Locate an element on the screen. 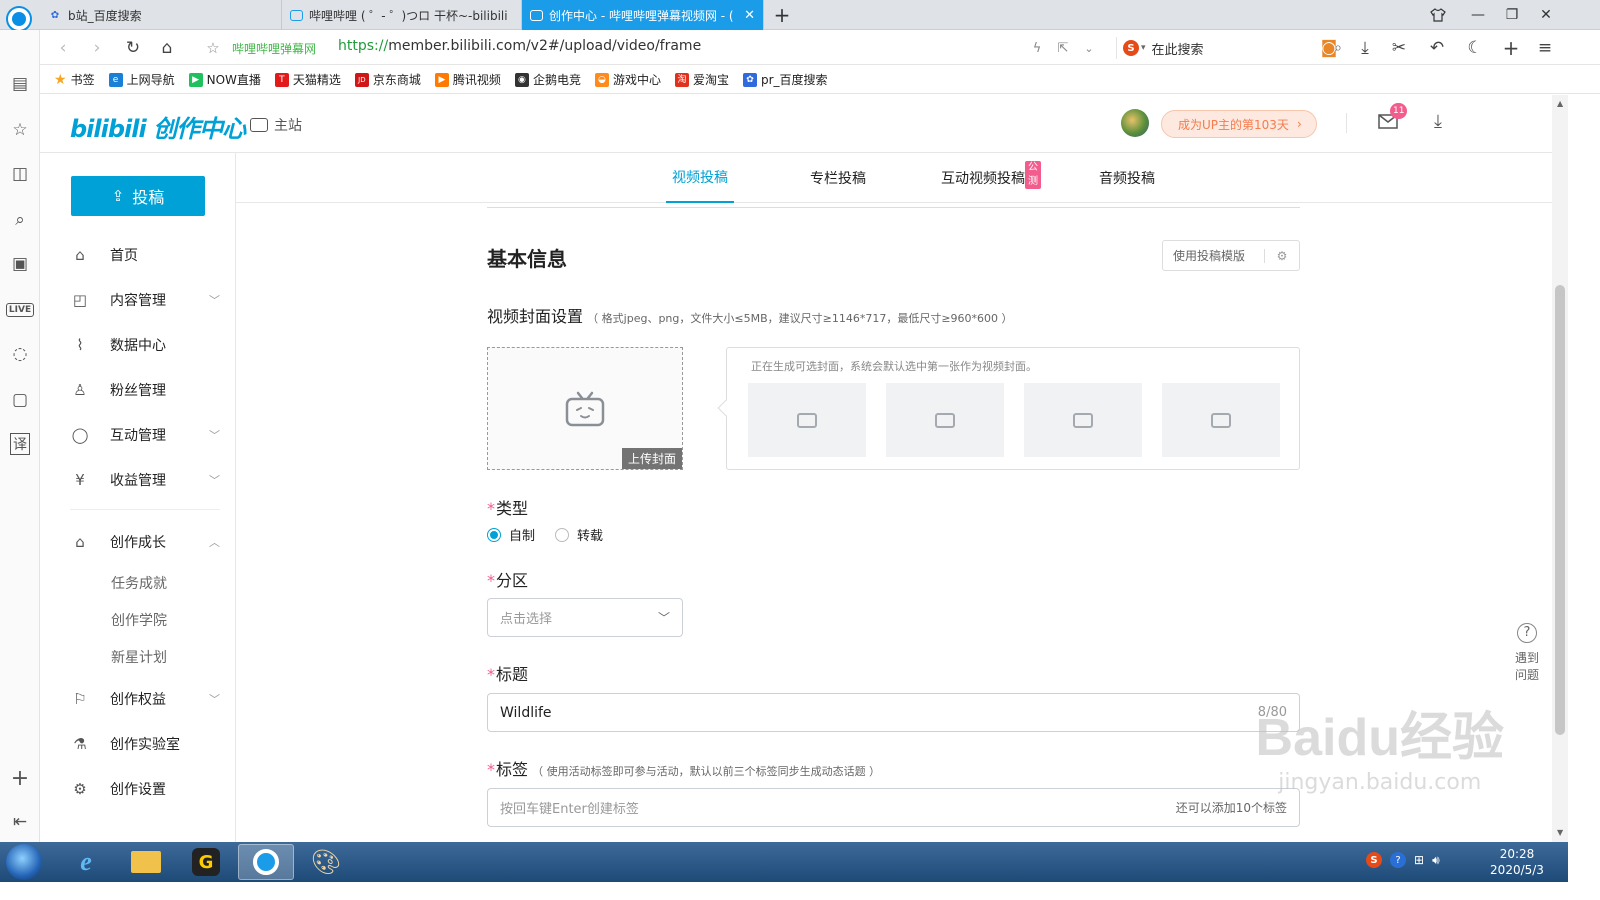 Image resolution: width=1600 pixels, height=900 pixels. search-icon: ⌕ is located at coordinates (20, 220).